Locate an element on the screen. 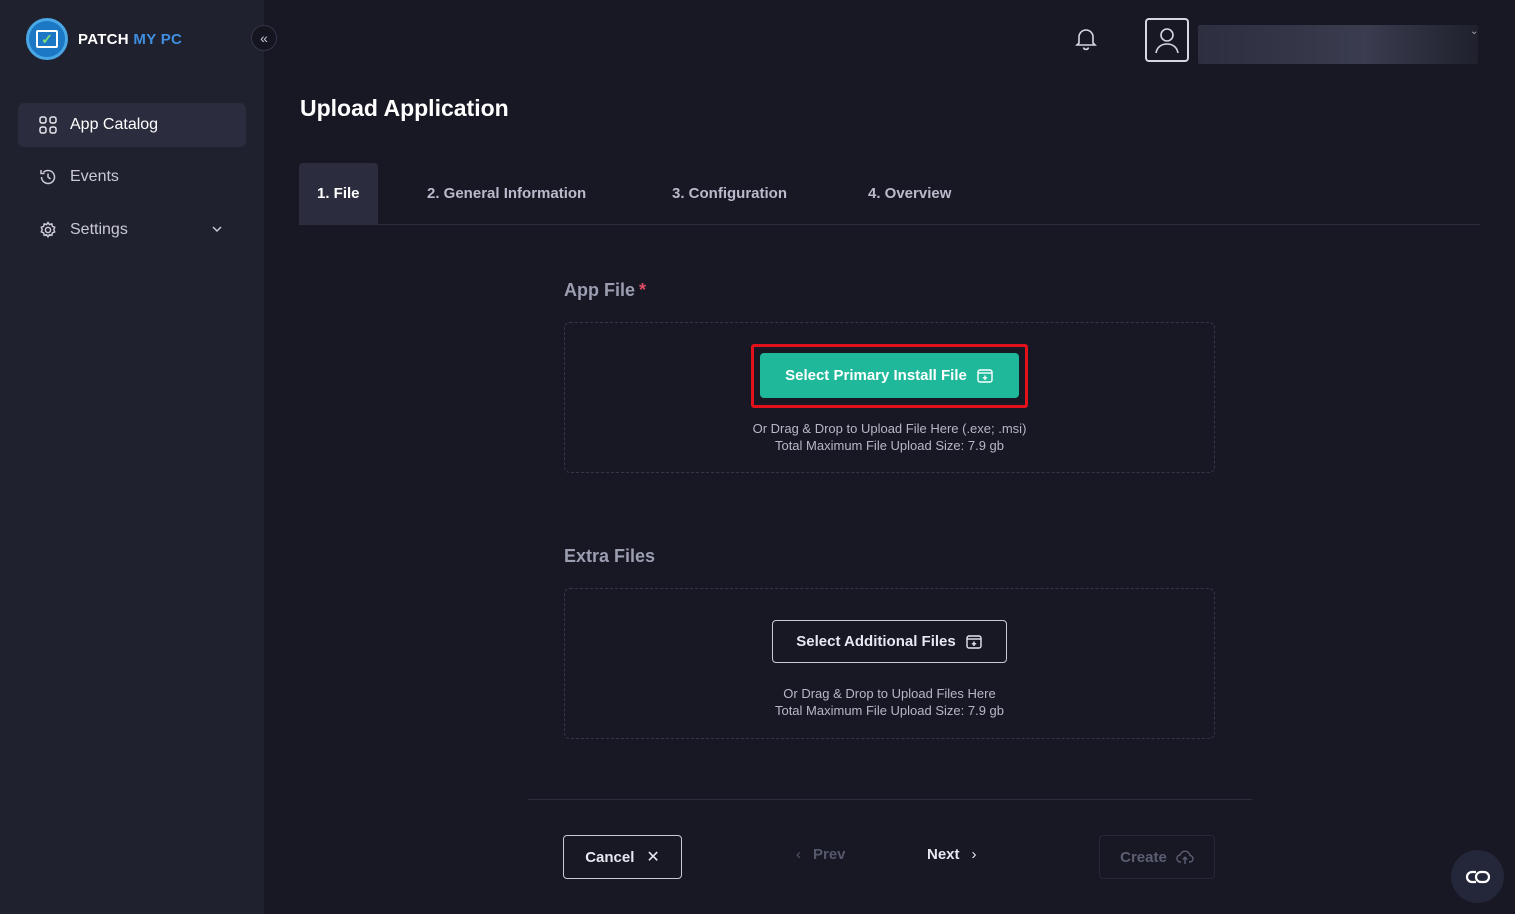 The image size is (1515, 914). avatar is located at coordinates (1167, 40).